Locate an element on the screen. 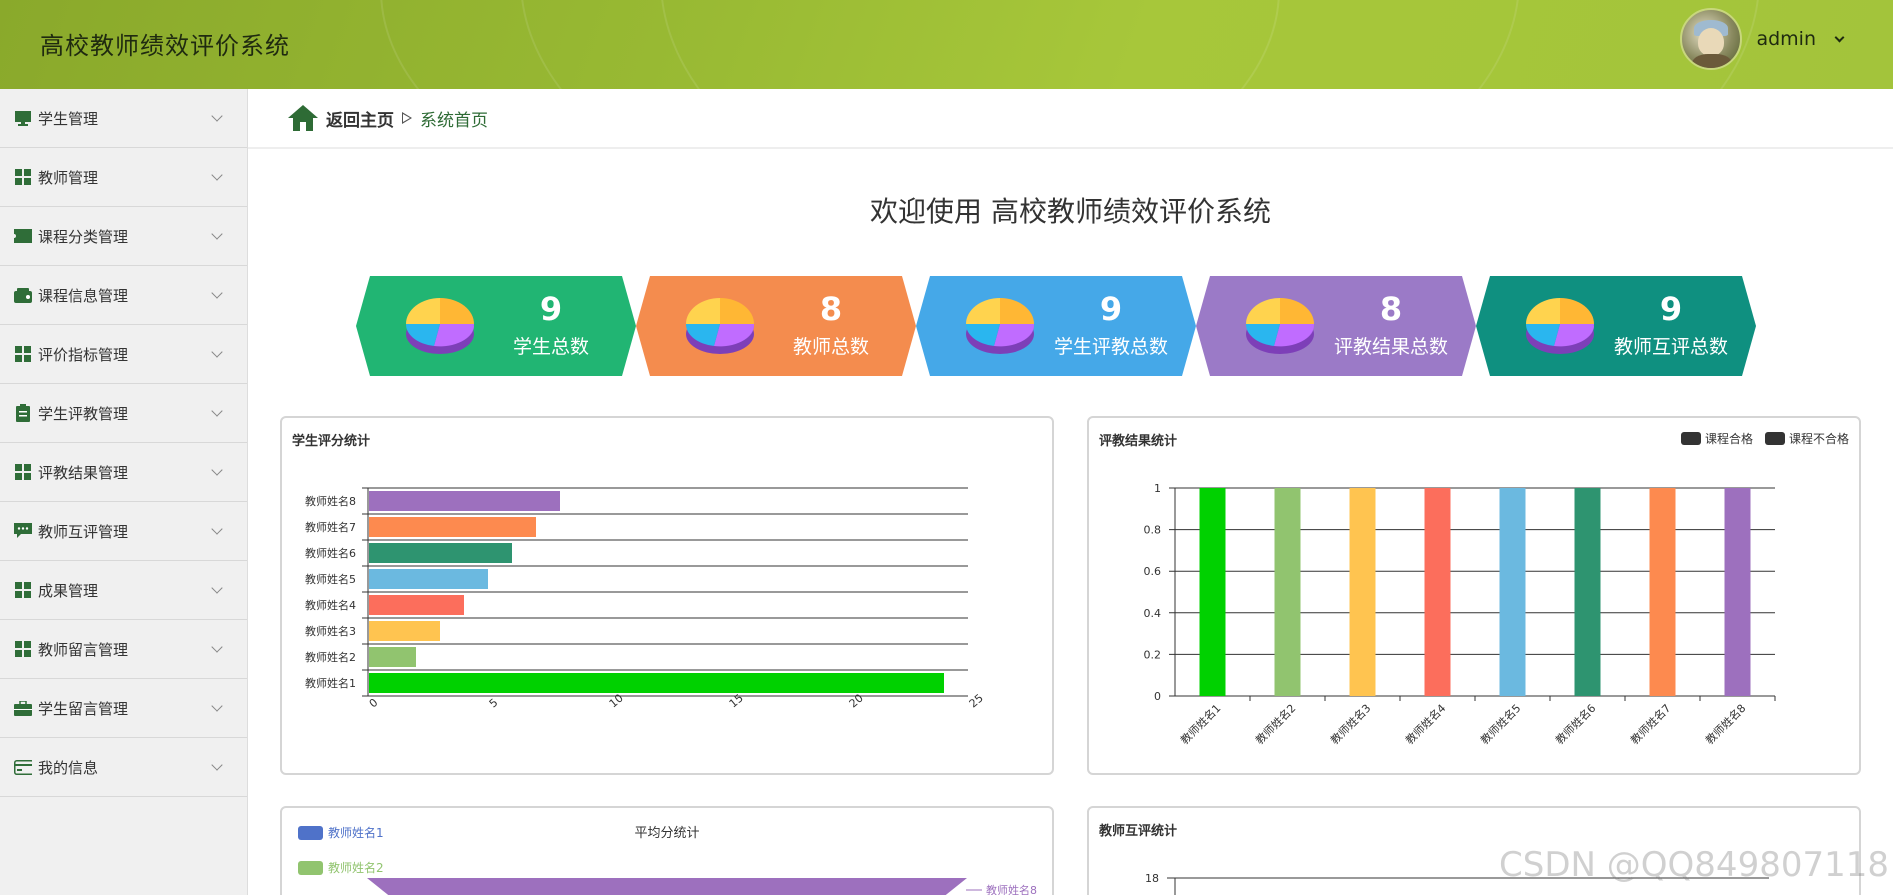 This screenshot has height=895, width=1893. y-tick-label: 0.2 is located at coordinates (1153, 654).